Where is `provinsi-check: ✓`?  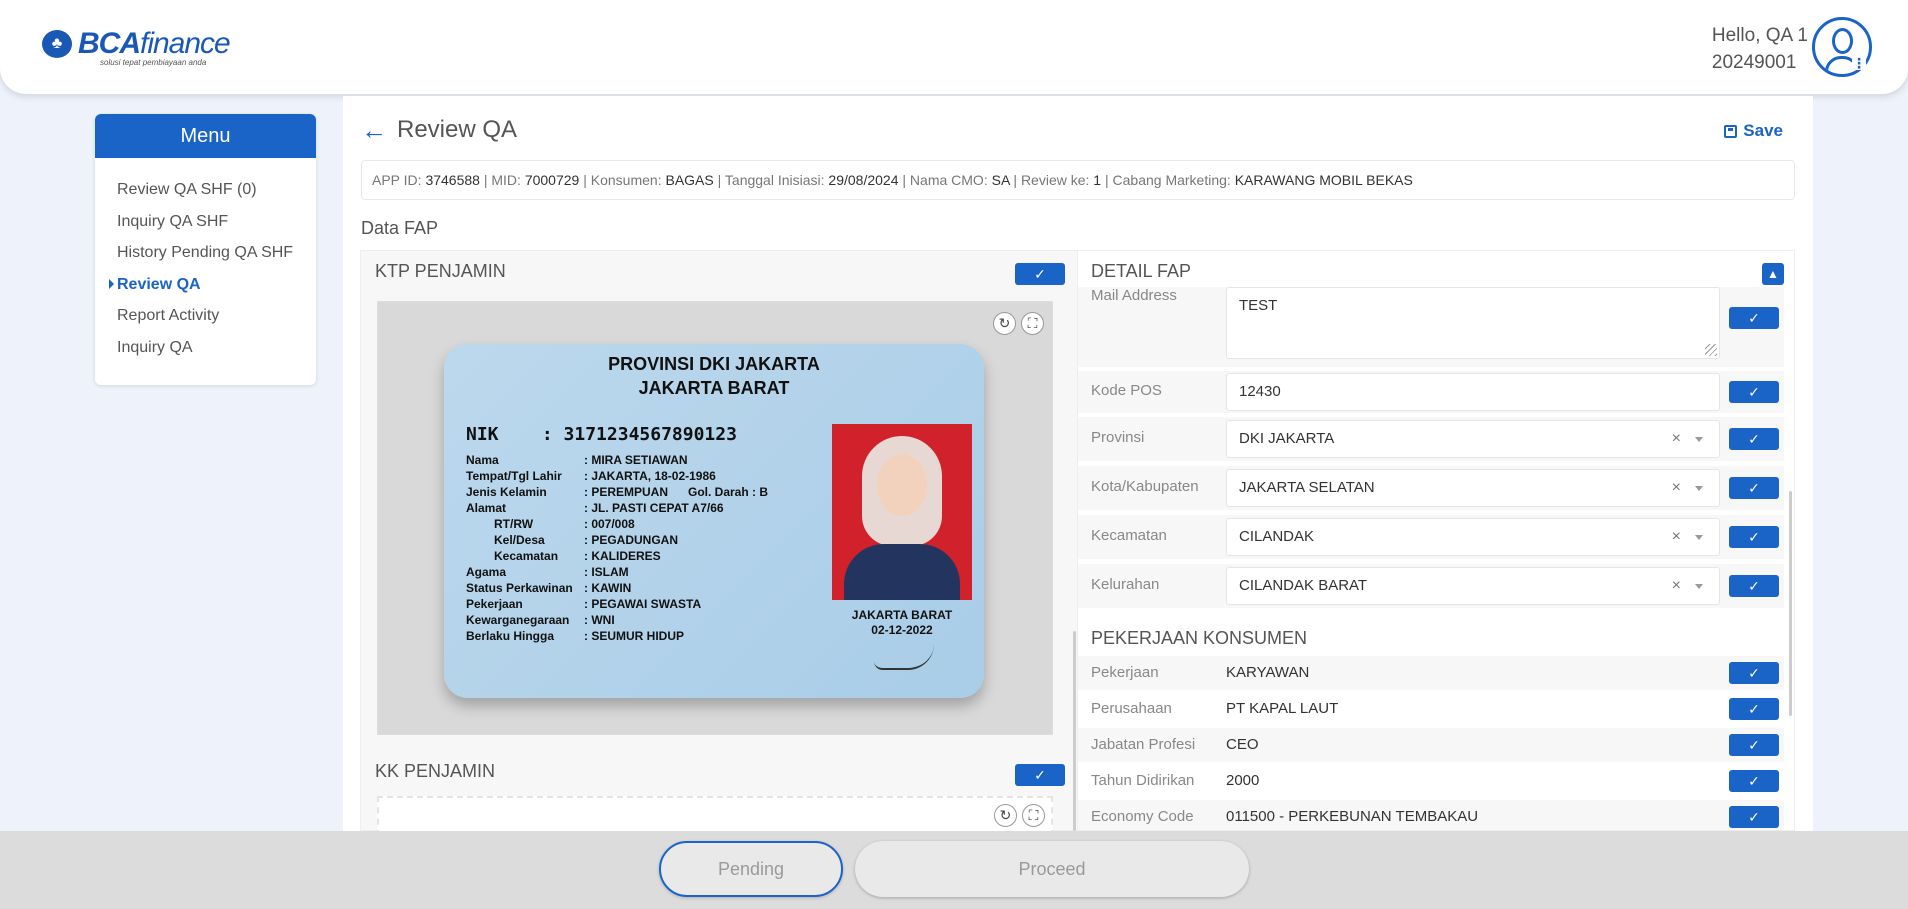 provinsi-check: ✓ is located at coordinates (1754, 439).